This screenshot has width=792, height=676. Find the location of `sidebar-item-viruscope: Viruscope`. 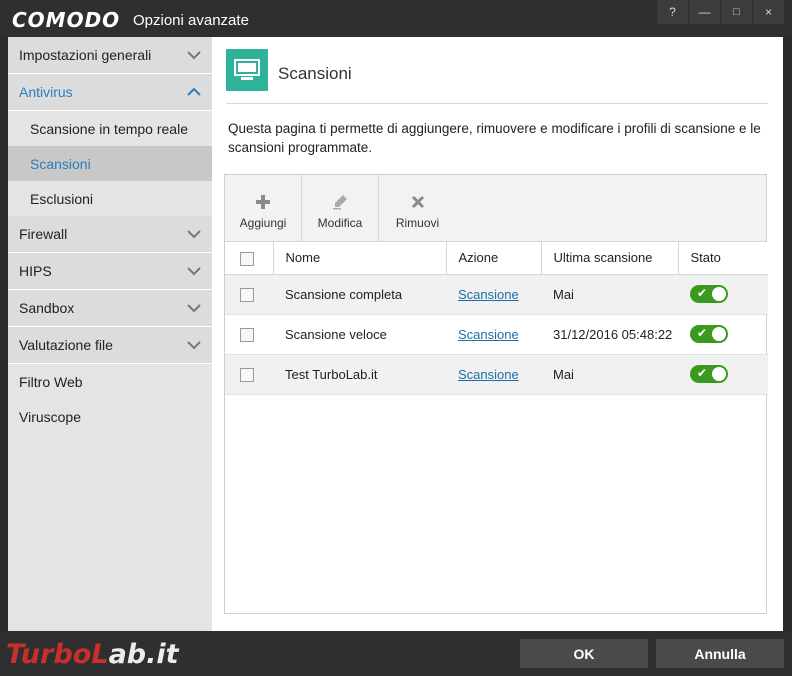

sidebar-item-viruscope: Viruscope is located at coordinates (110, 416).